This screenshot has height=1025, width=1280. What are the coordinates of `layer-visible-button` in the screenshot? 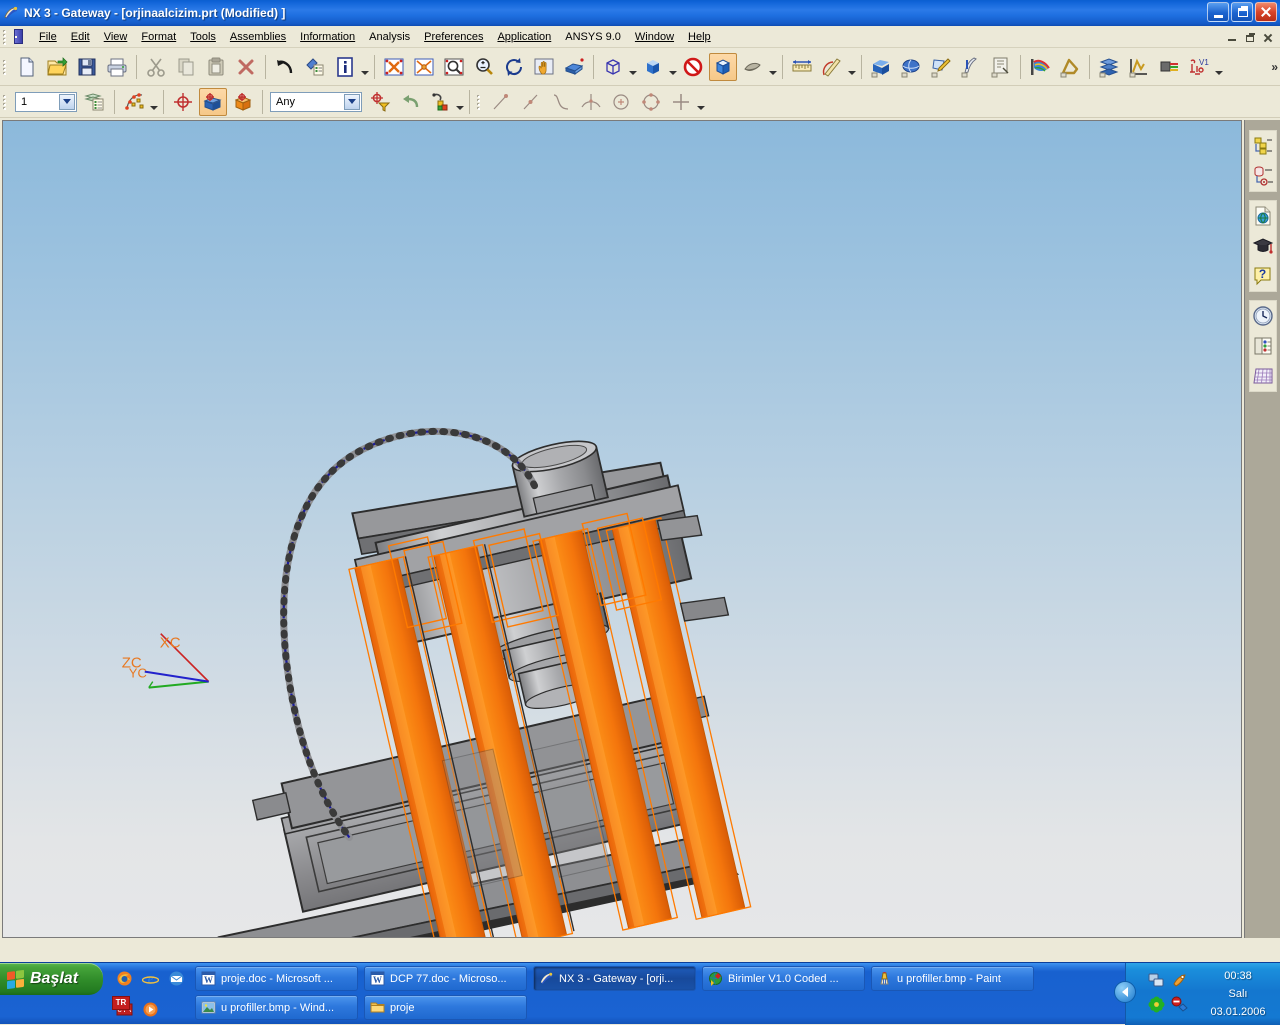 It's located at (753, 67).